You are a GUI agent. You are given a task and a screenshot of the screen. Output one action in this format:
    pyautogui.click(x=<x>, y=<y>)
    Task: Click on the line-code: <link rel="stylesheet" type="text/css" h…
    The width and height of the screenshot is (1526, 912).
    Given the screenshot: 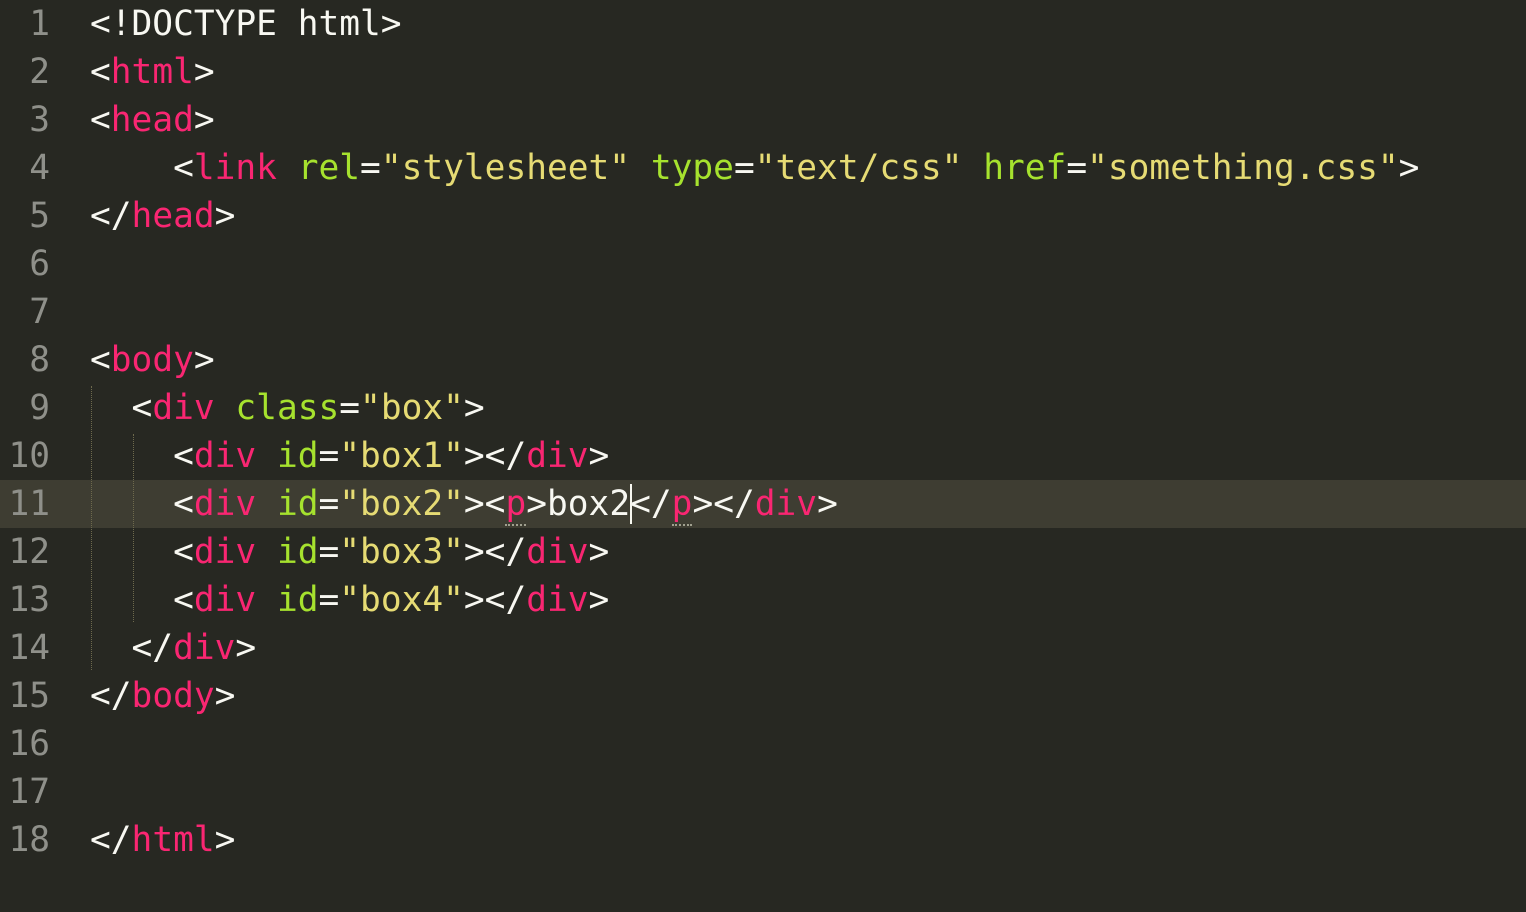 What is the action you would take?
    pyautogui.click(x=754, y=168)
    